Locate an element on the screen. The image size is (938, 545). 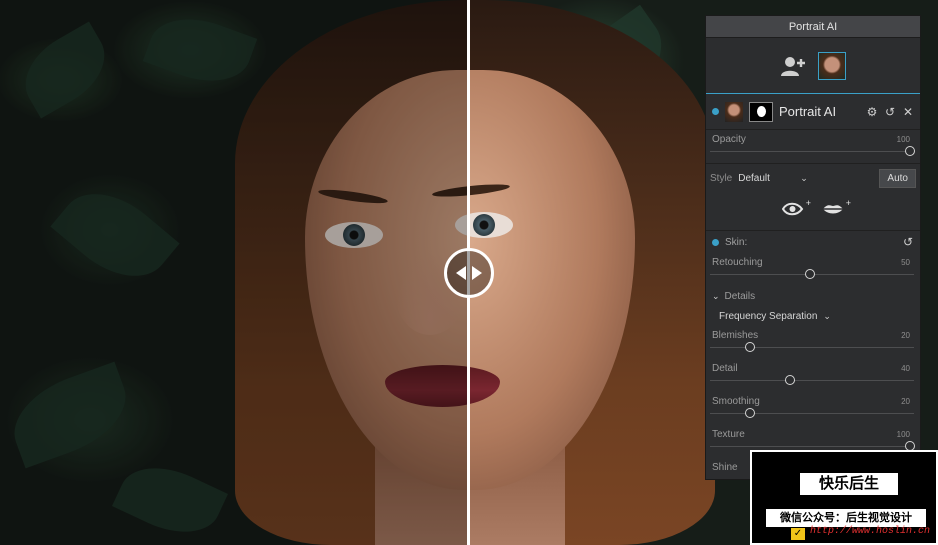
layer-active-dot is located at coordinates (715, 111).